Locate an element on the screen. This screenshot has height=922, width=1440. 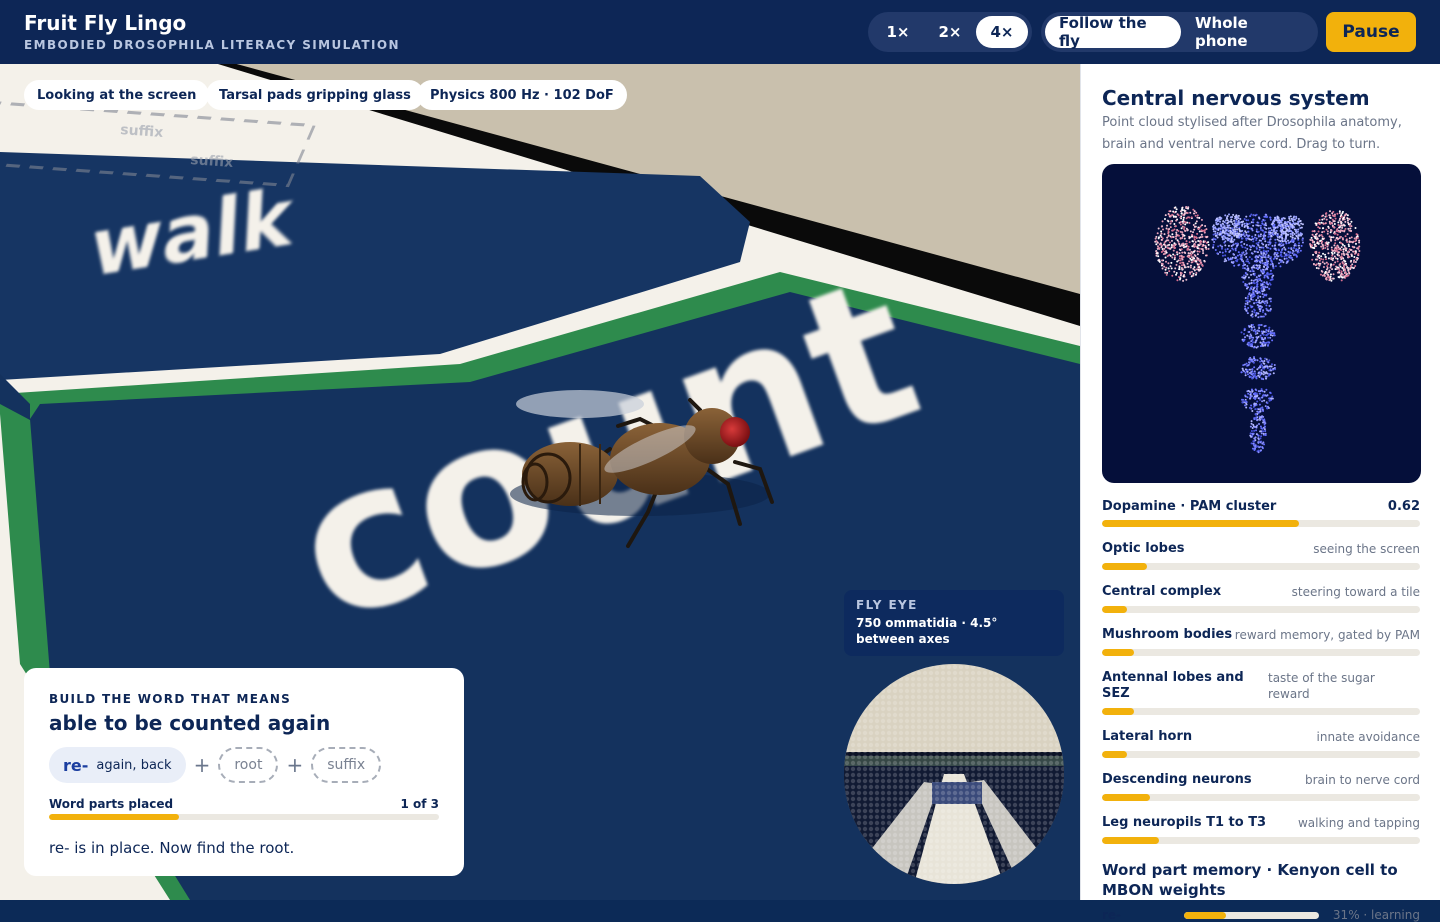
dopamine-bar is located at coordinates (1261, 523).